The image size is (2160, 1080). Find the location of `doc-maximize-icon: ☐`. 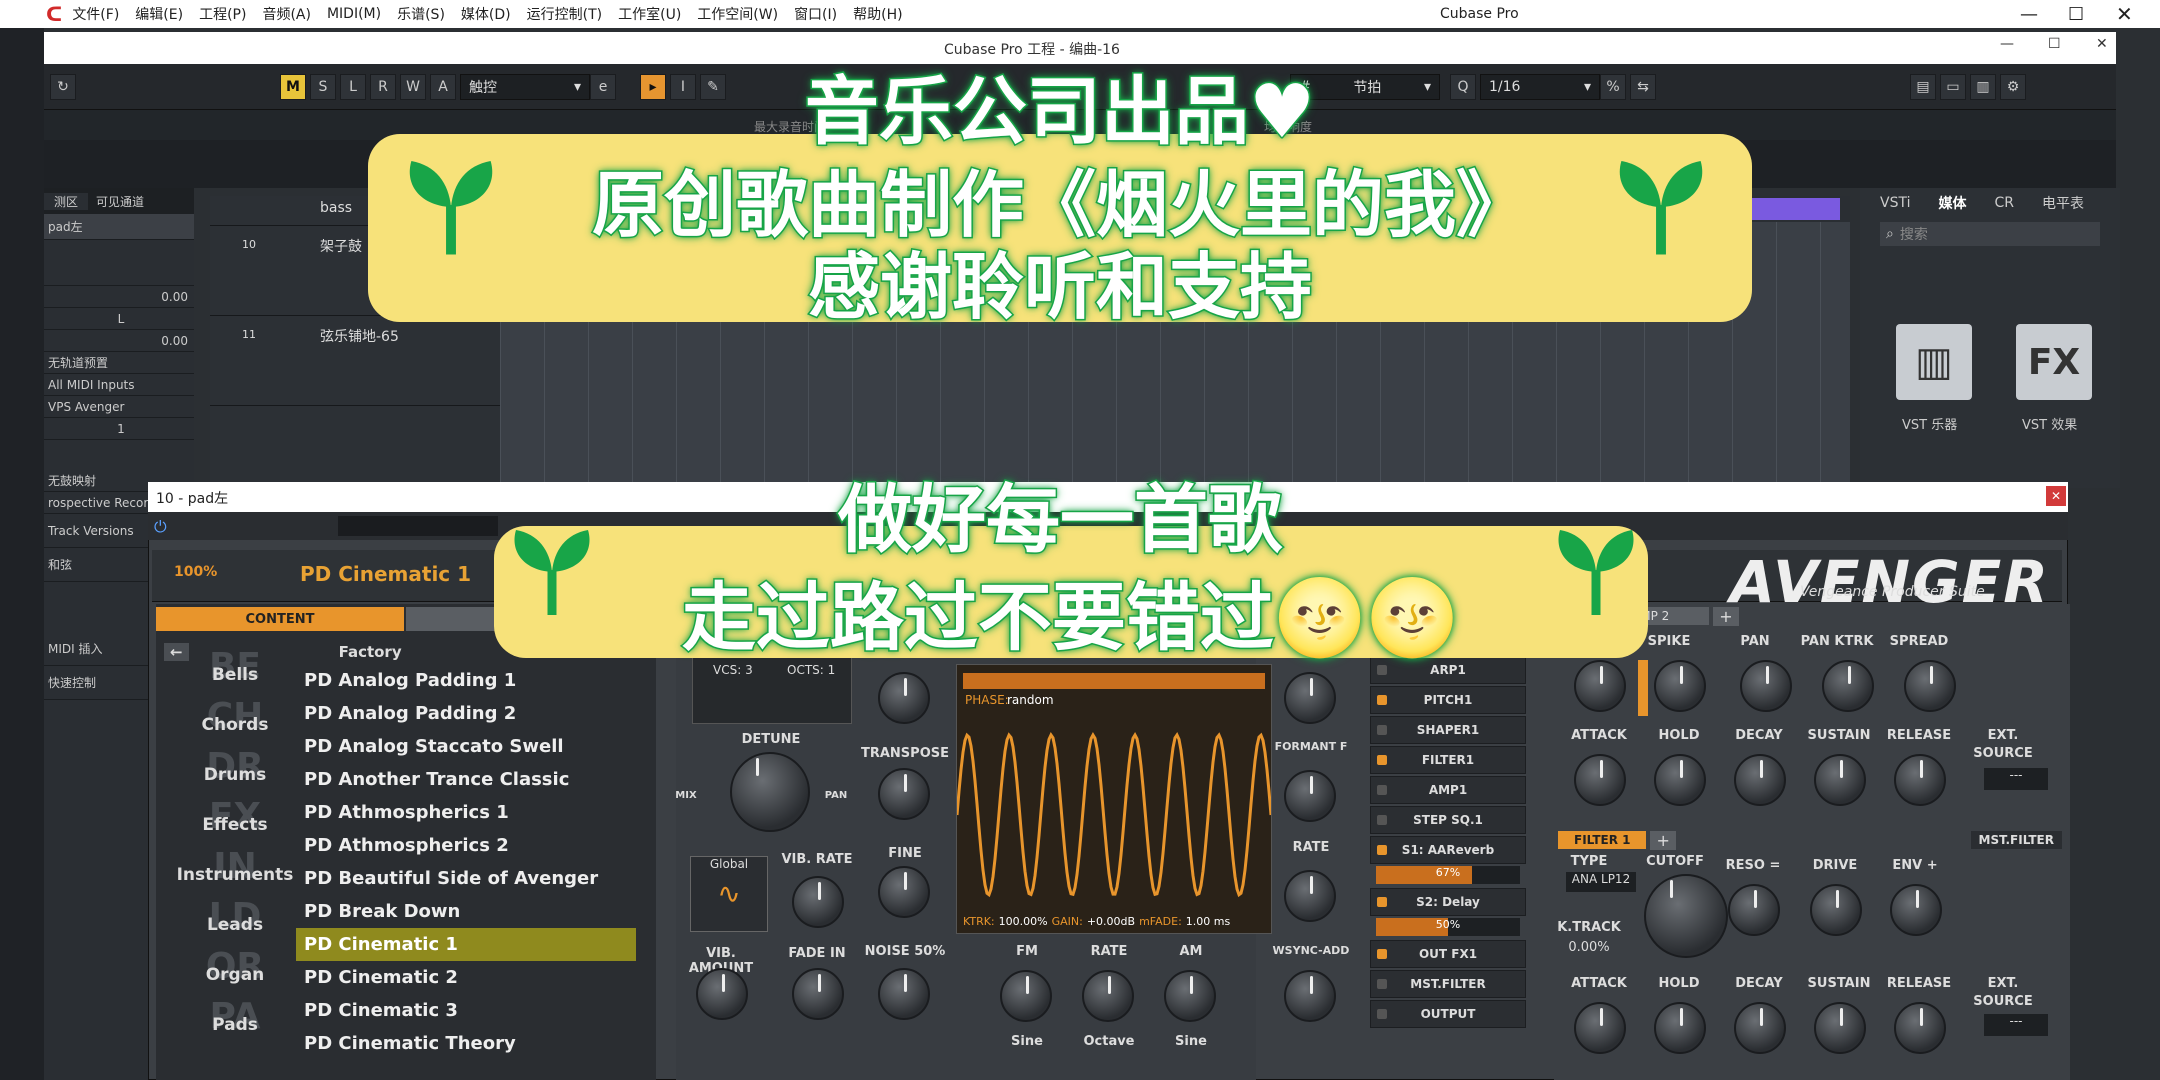

doc-maximize-icon: ☐ is located at coordinates (2054, 44).